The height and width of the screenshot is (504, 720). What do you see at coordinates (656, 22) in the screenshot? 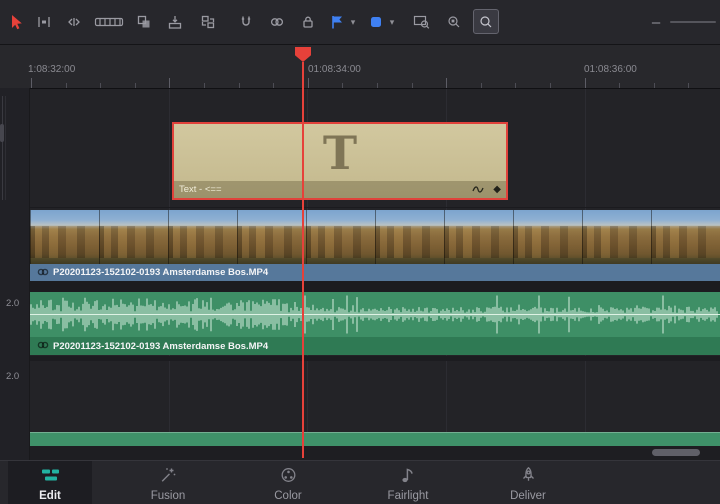
I see `zoom-out-button: –` at bounding box center [656, 22].